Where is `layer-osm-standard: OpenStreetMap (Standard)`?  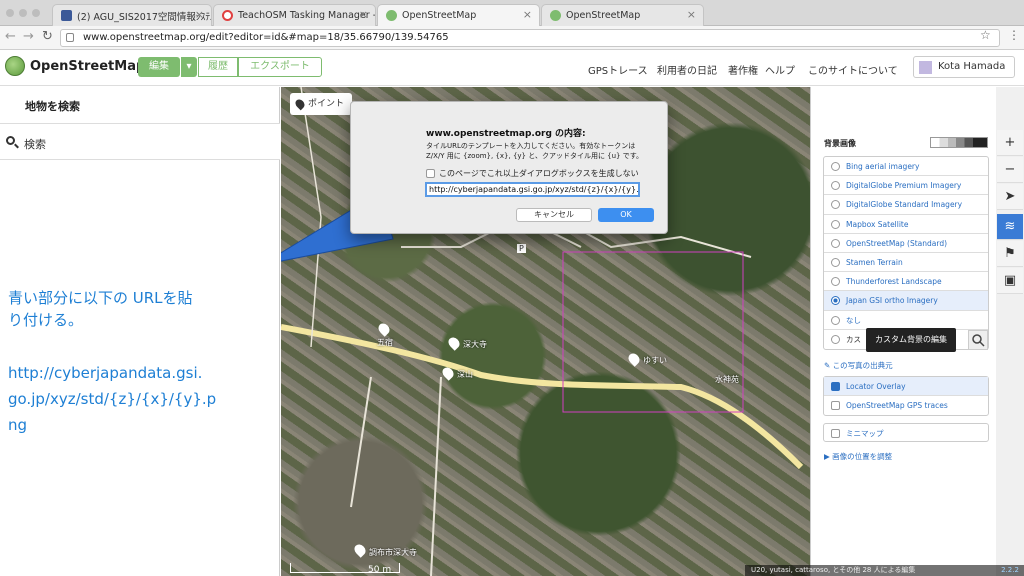
layer-osm-standard: OpenStreetMap (Standard) is located at coordinates (906, 243).